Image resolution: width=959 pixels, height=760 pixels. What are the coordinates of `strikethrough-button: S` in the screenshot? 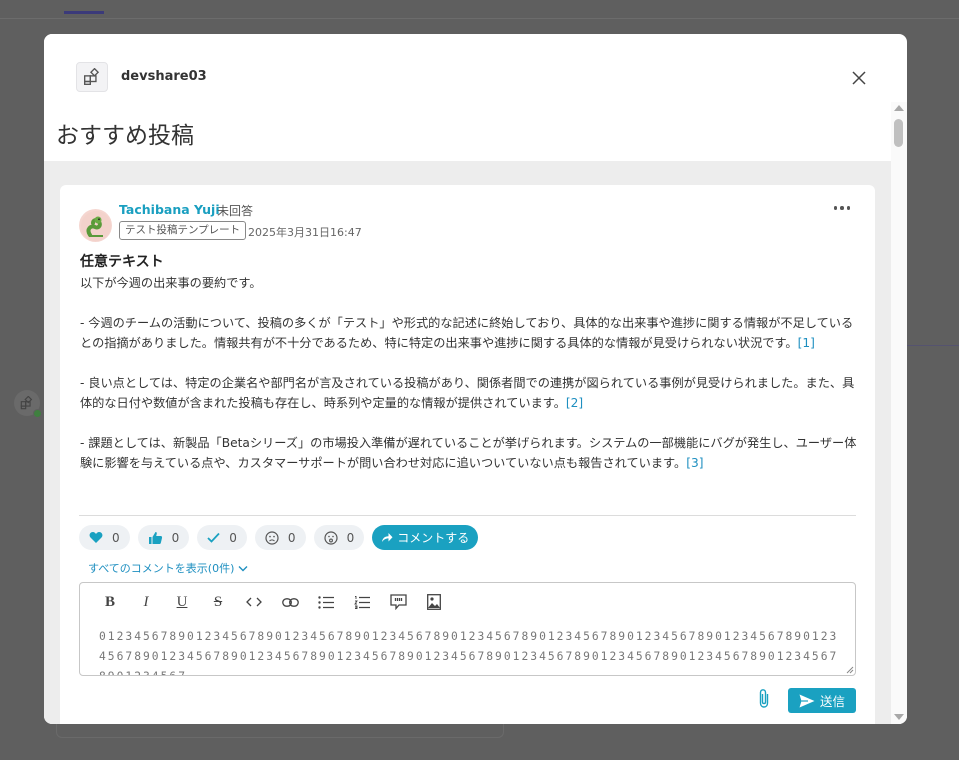 It's located at (218, 602).